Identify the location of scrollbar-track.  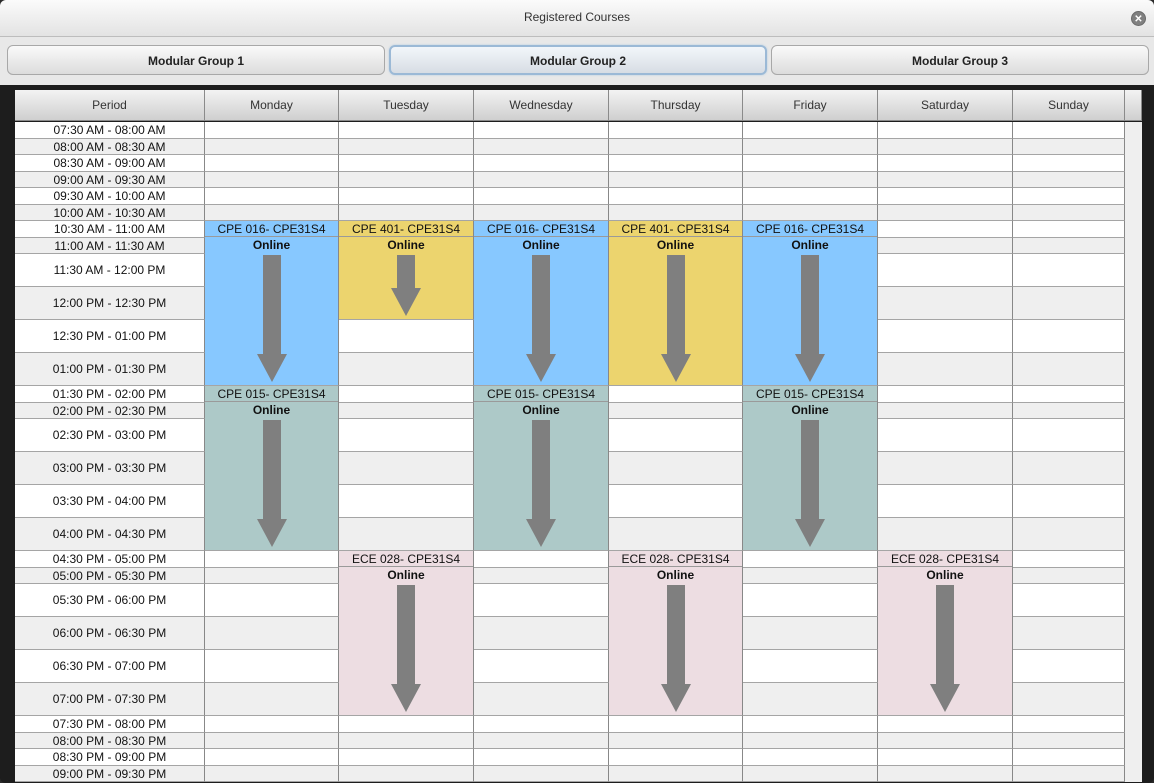
(1133, 452).